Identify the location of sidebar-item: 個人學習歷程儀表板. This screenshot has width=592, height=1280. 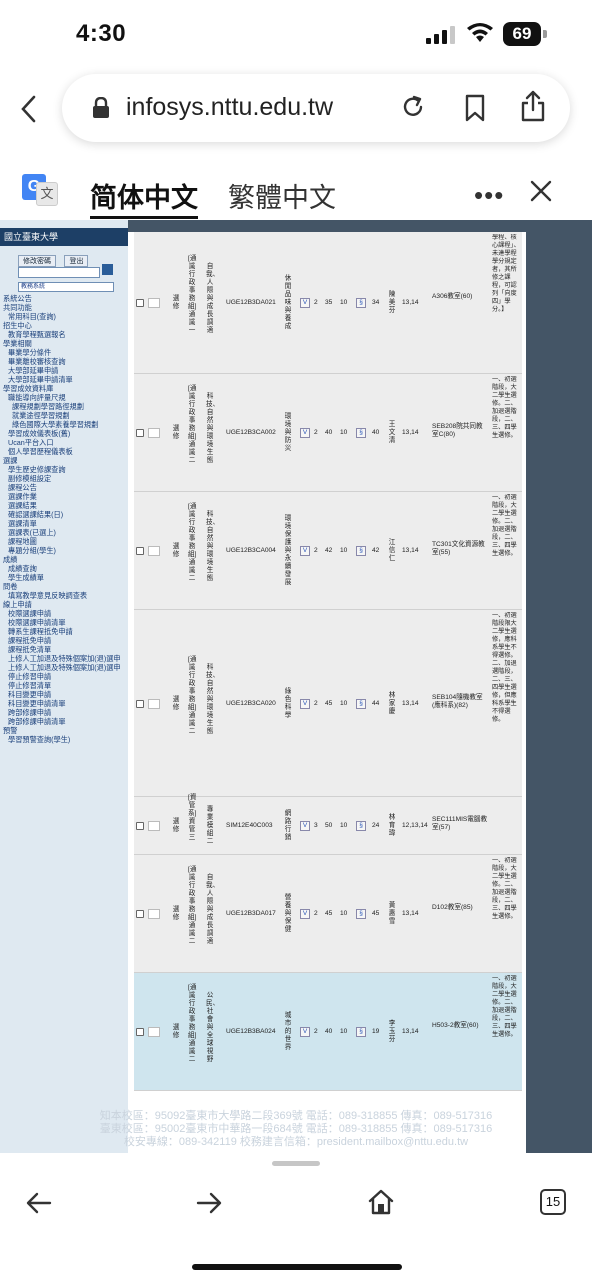
(65, 451).